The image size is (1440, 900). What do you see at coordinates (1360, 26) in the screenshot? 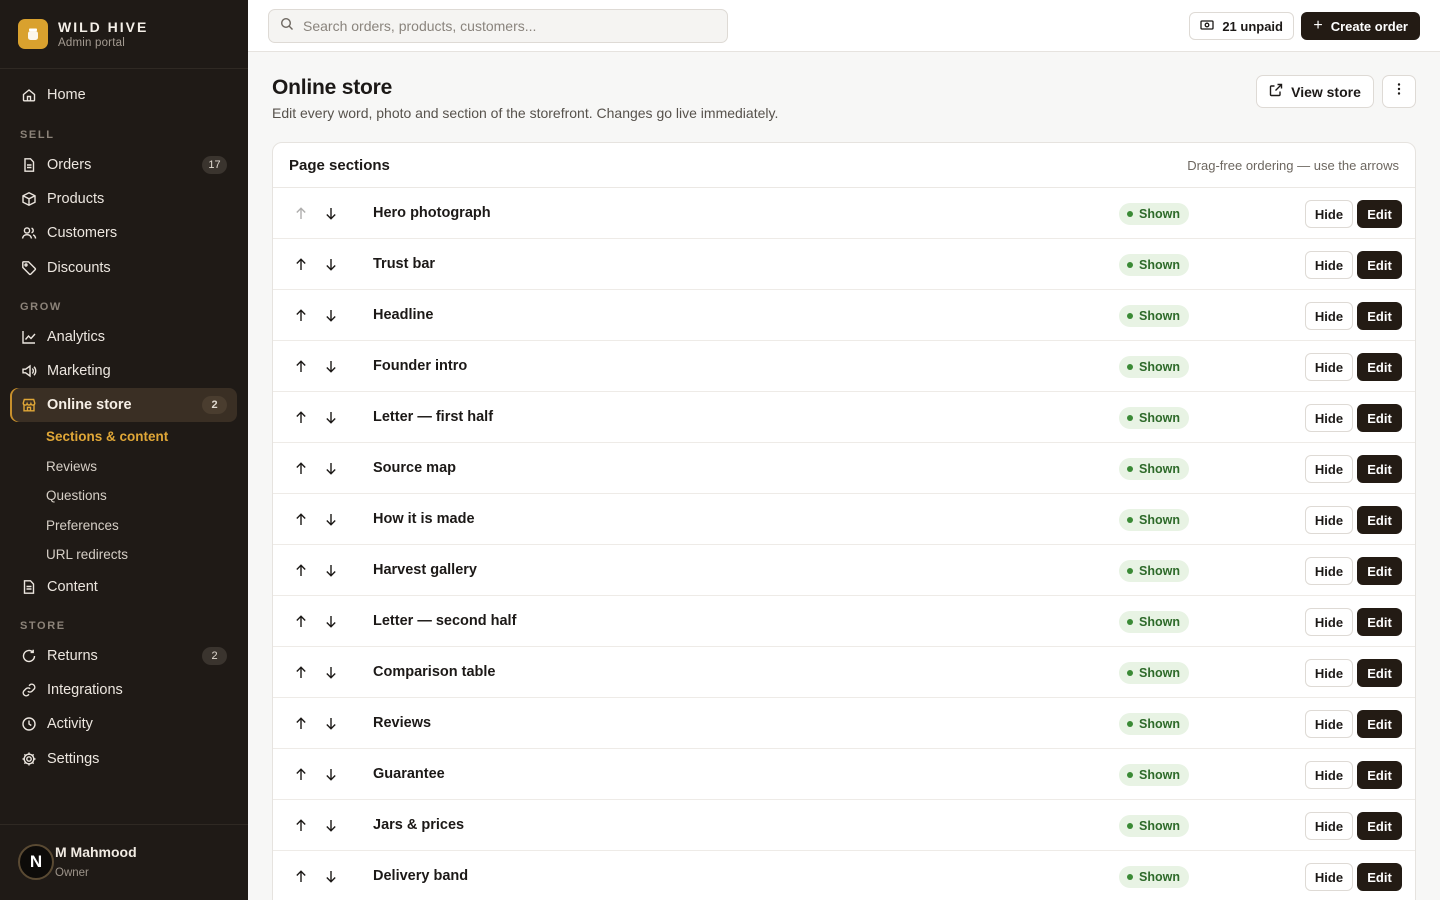
I see `create-order-button: + Create order` at bounding box center [1360, 26].